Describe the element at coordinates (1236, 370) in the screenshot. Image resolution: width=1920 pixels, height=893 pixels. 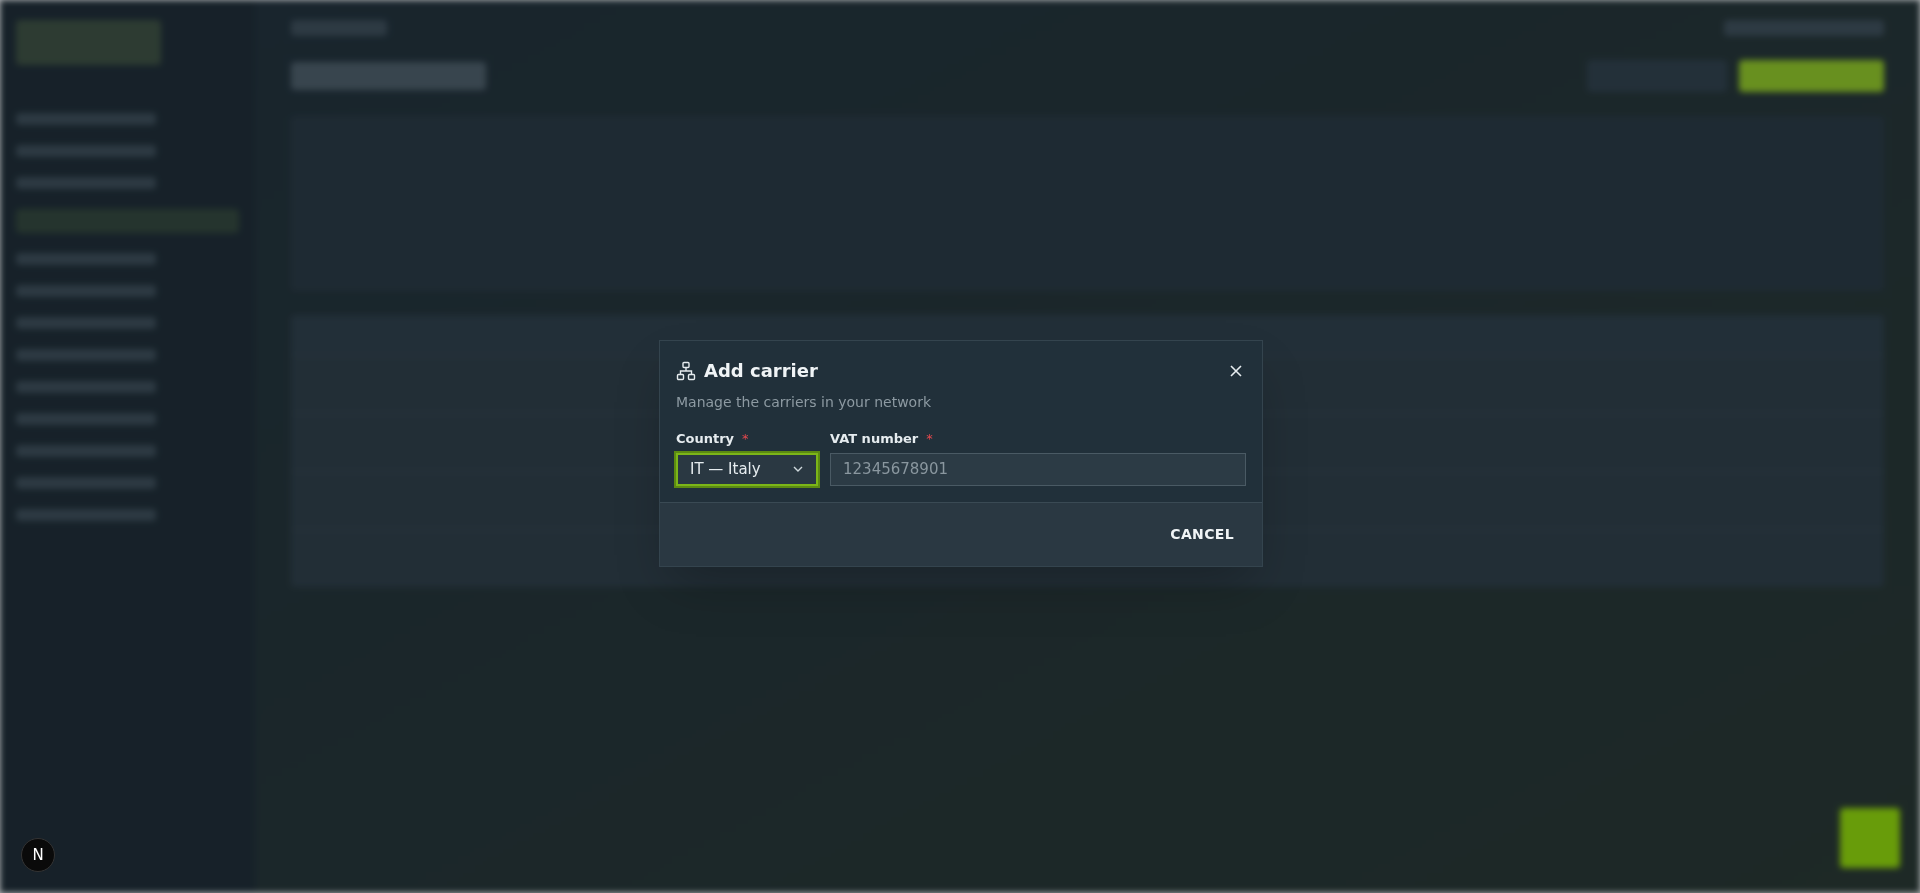
I see `close-icon` at that location.